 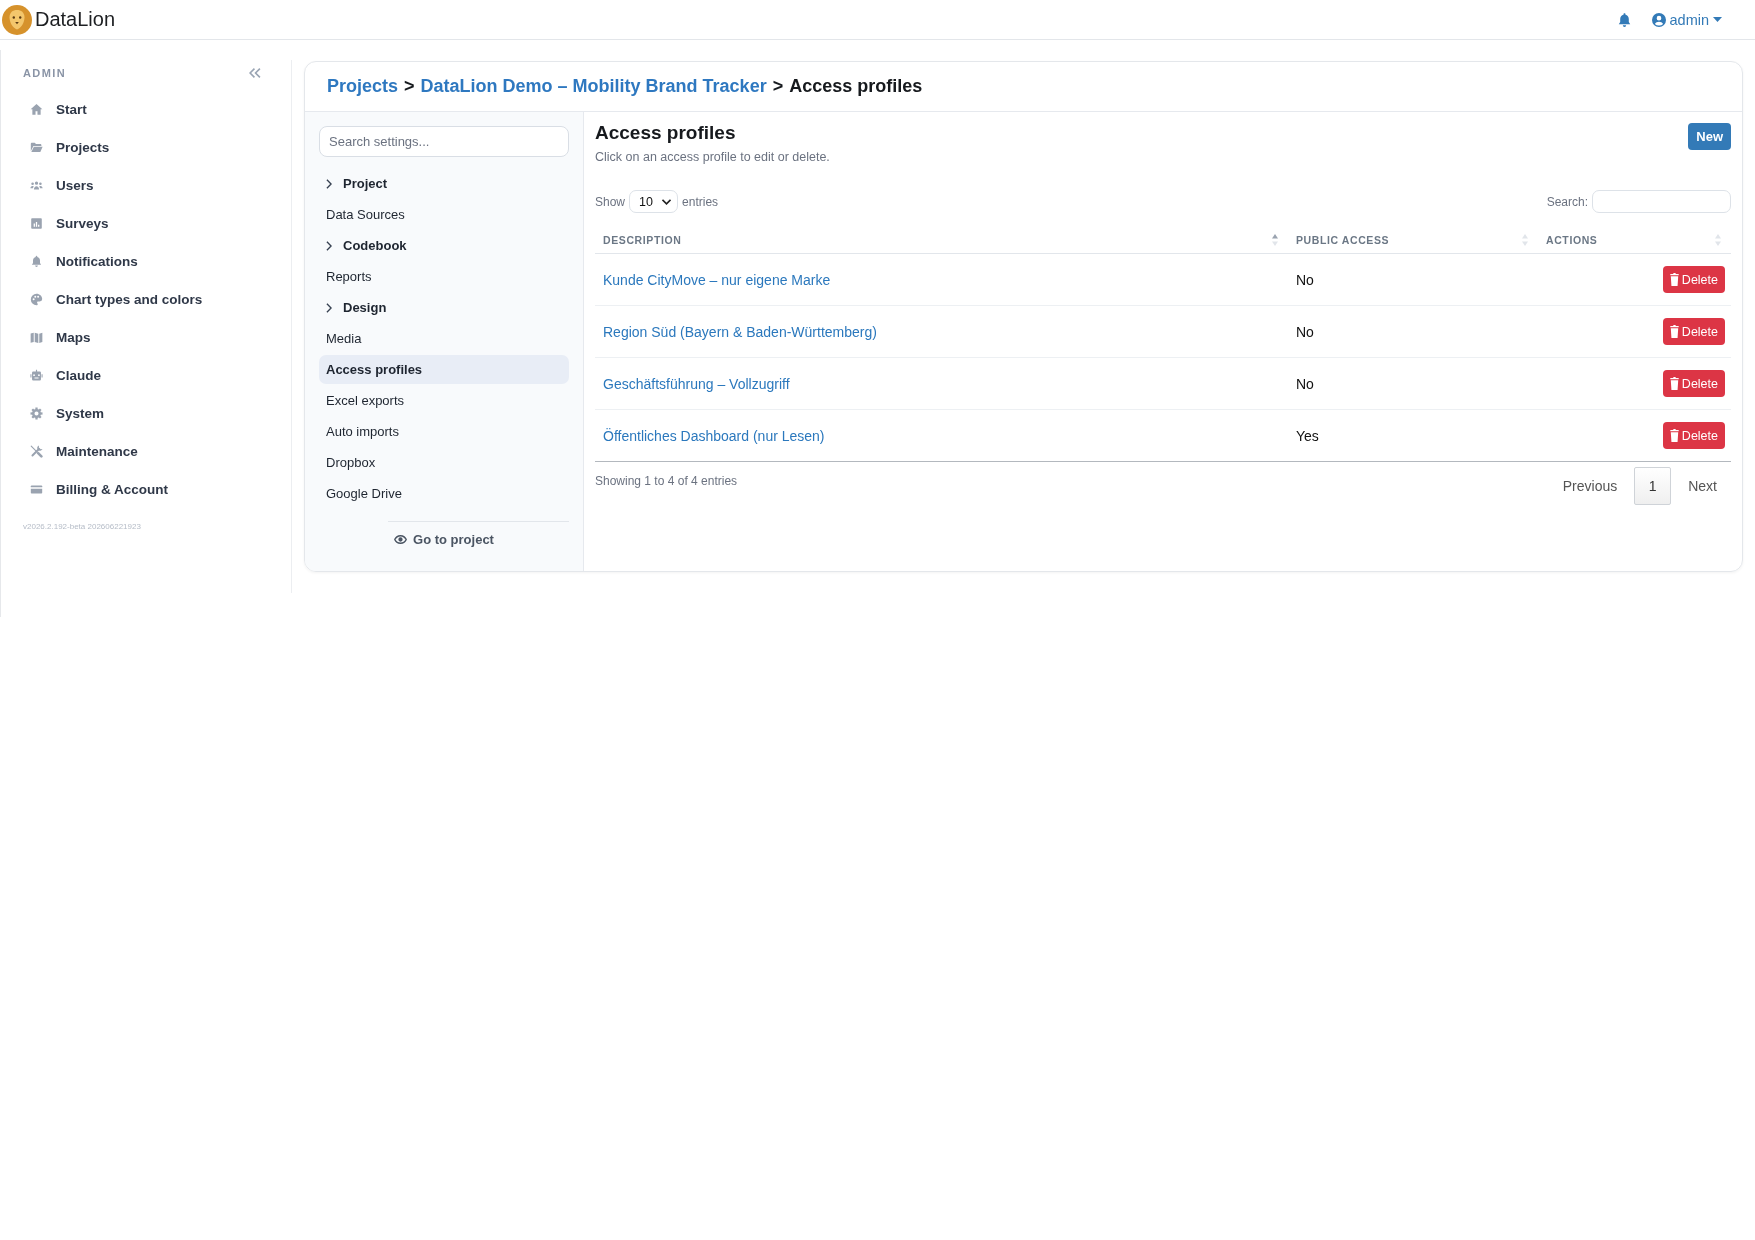 What do you see at coordinates (700, 201) in the screenshot?
I see `entries-label: entries` at bounding box center [700, 201].